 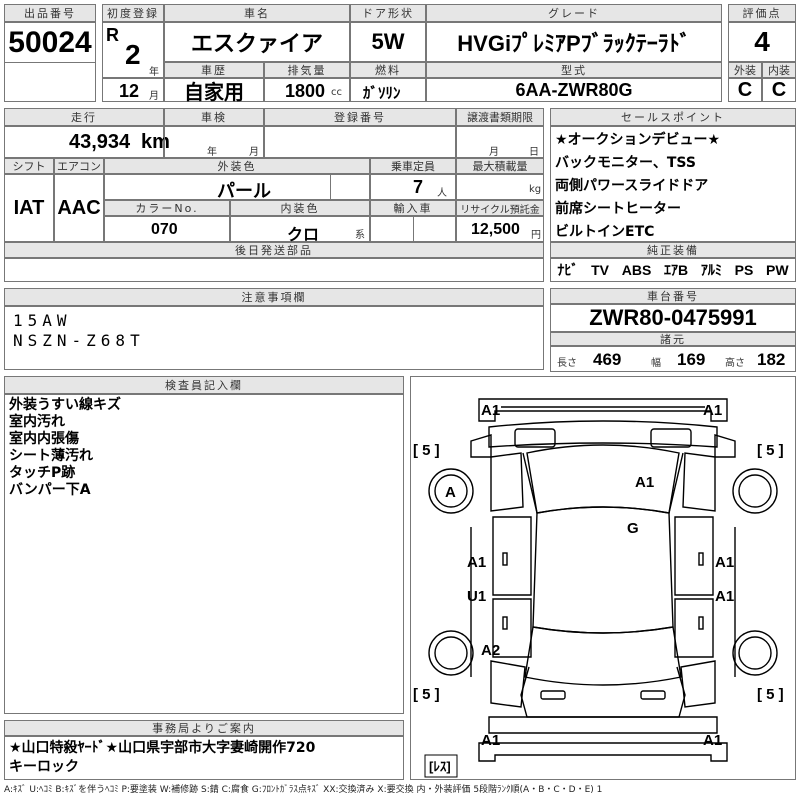 I want to click on damage-mark: U1, so click(x=476, y=596).